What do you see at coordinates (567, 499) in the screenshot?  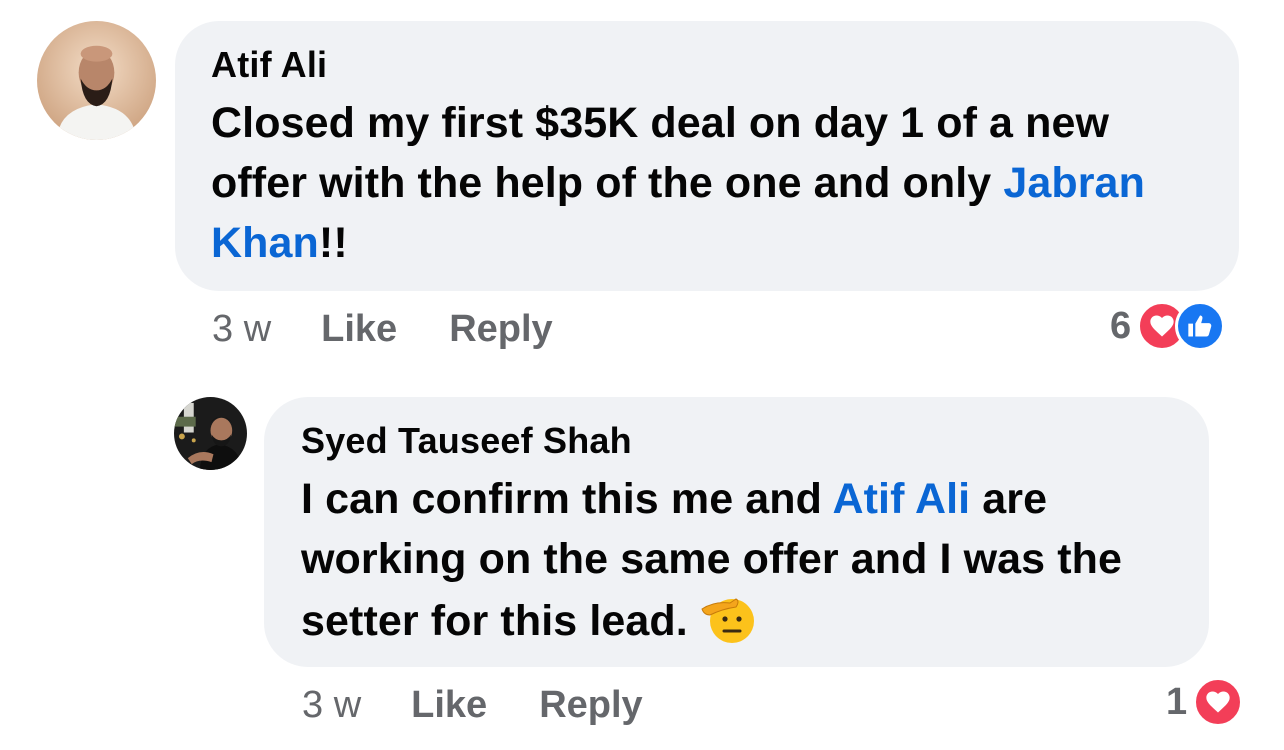 I see `comment-text-part: I can confirm this me and` at bounding box center [567, 499].